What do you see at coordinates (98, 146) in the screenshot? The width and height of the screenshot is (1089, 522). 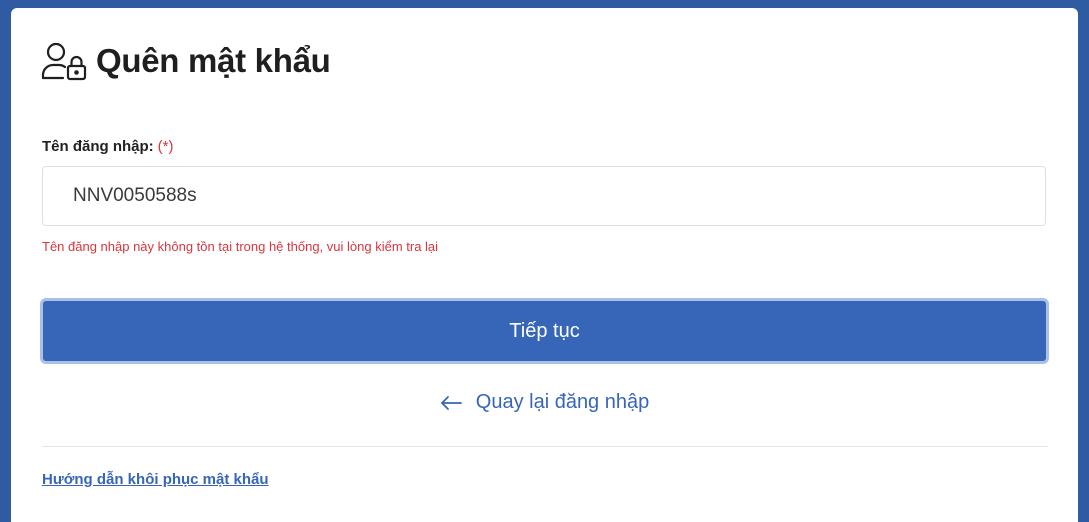 I see `username-label-text: Tên đăng nhập:` at bounding box center [98, 146].